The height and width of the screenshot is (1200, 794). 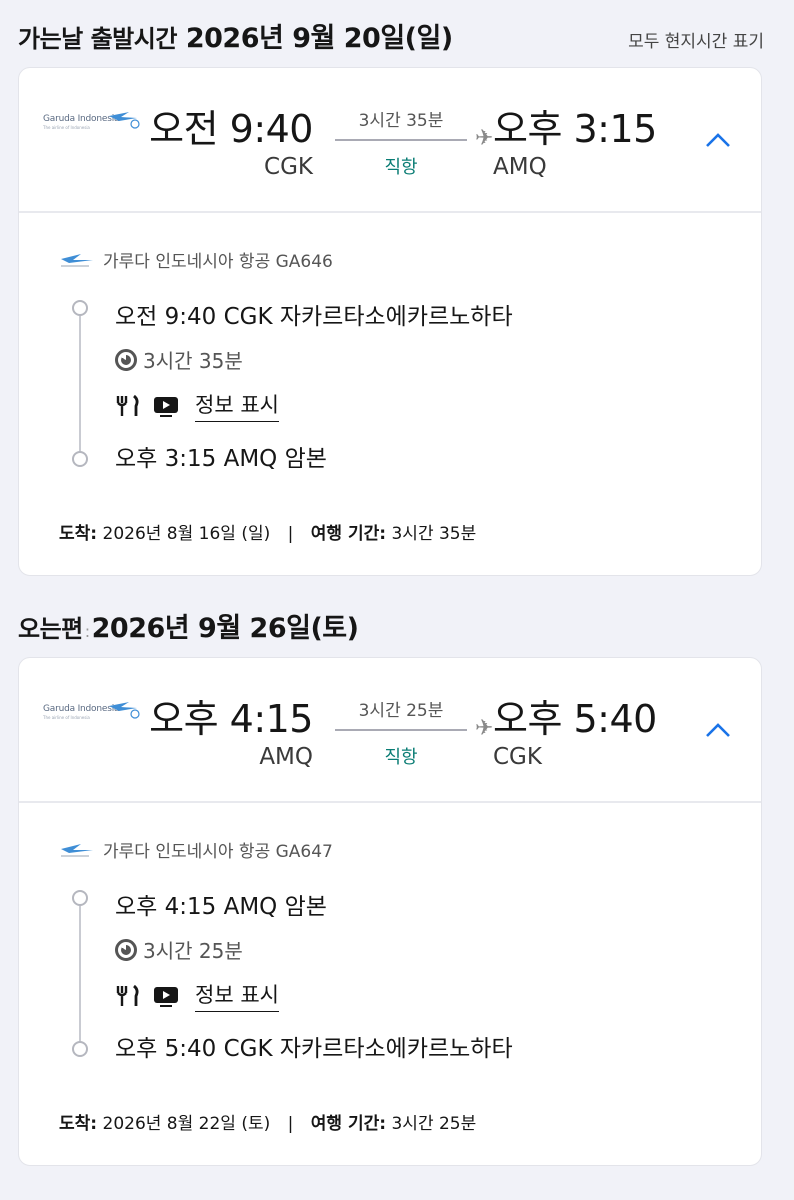 What do you see at coordinates (696, 42) in the screenshot?
I see `local-time-note: 모두 현지시간 표기` at bounding box center [696, 42].